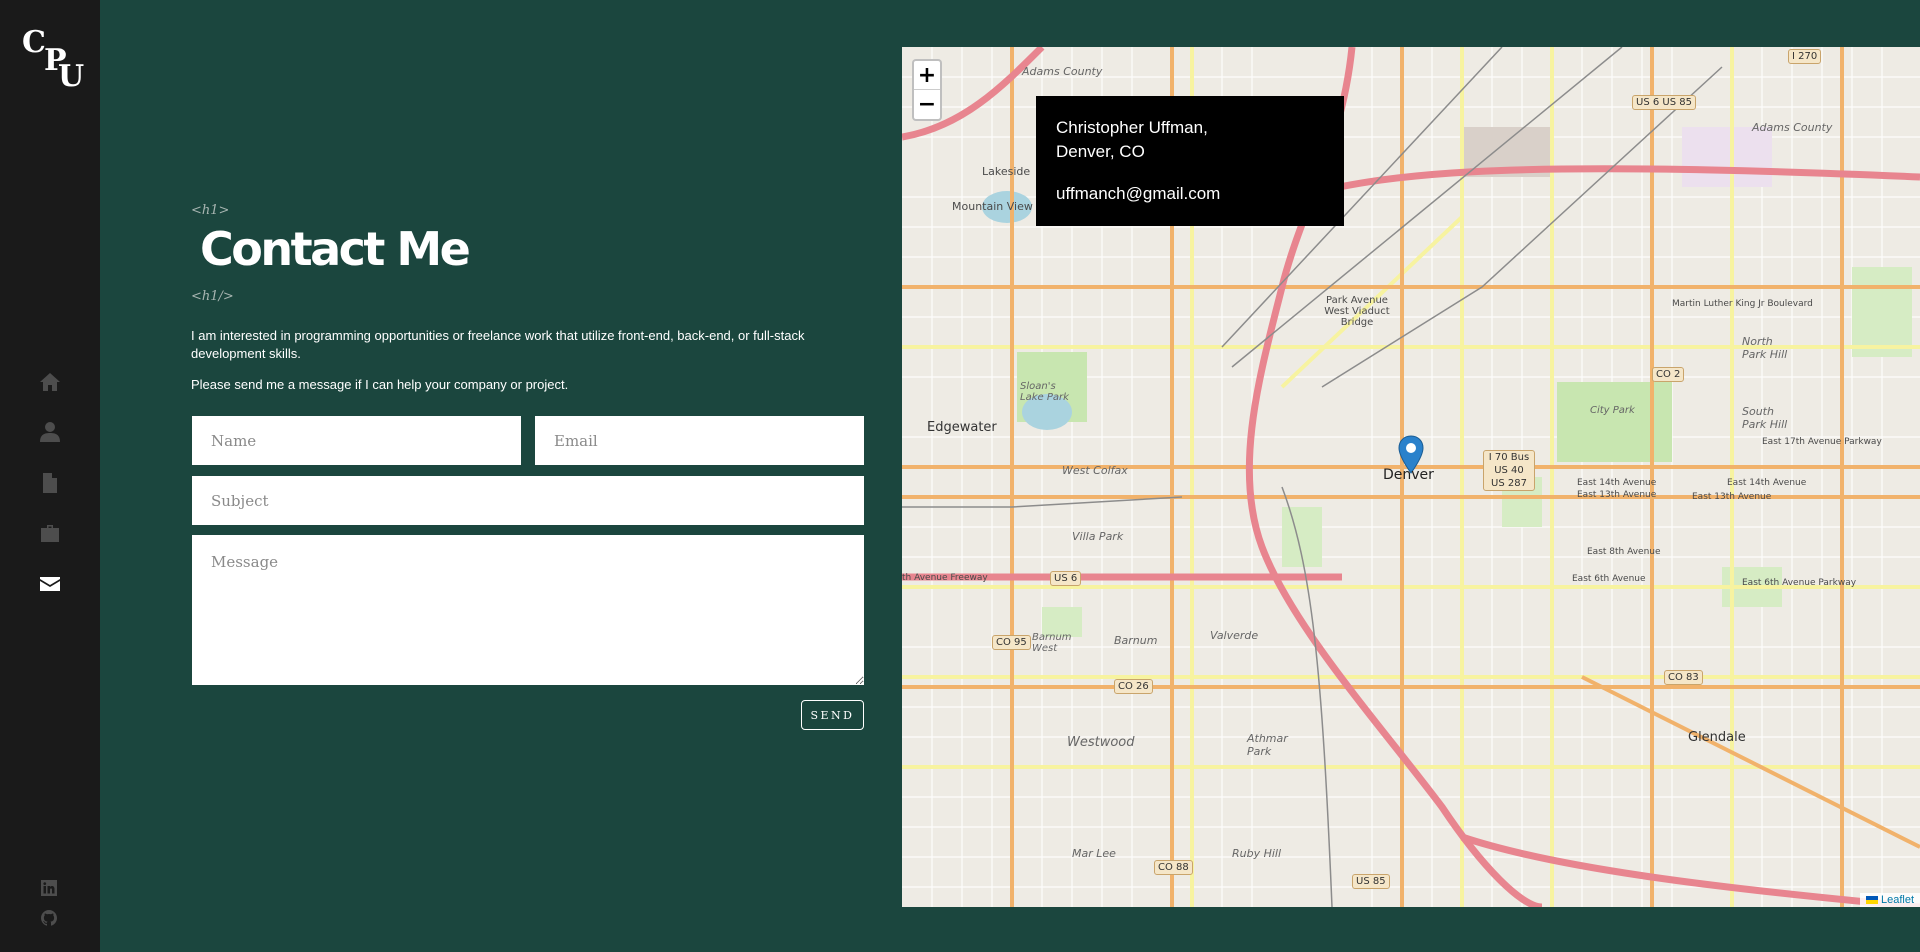  What do you see at coordinates (945, 578) in the screenshot?
I see `map-label: th Avenue Freeway` at bounding box center [945, 578].